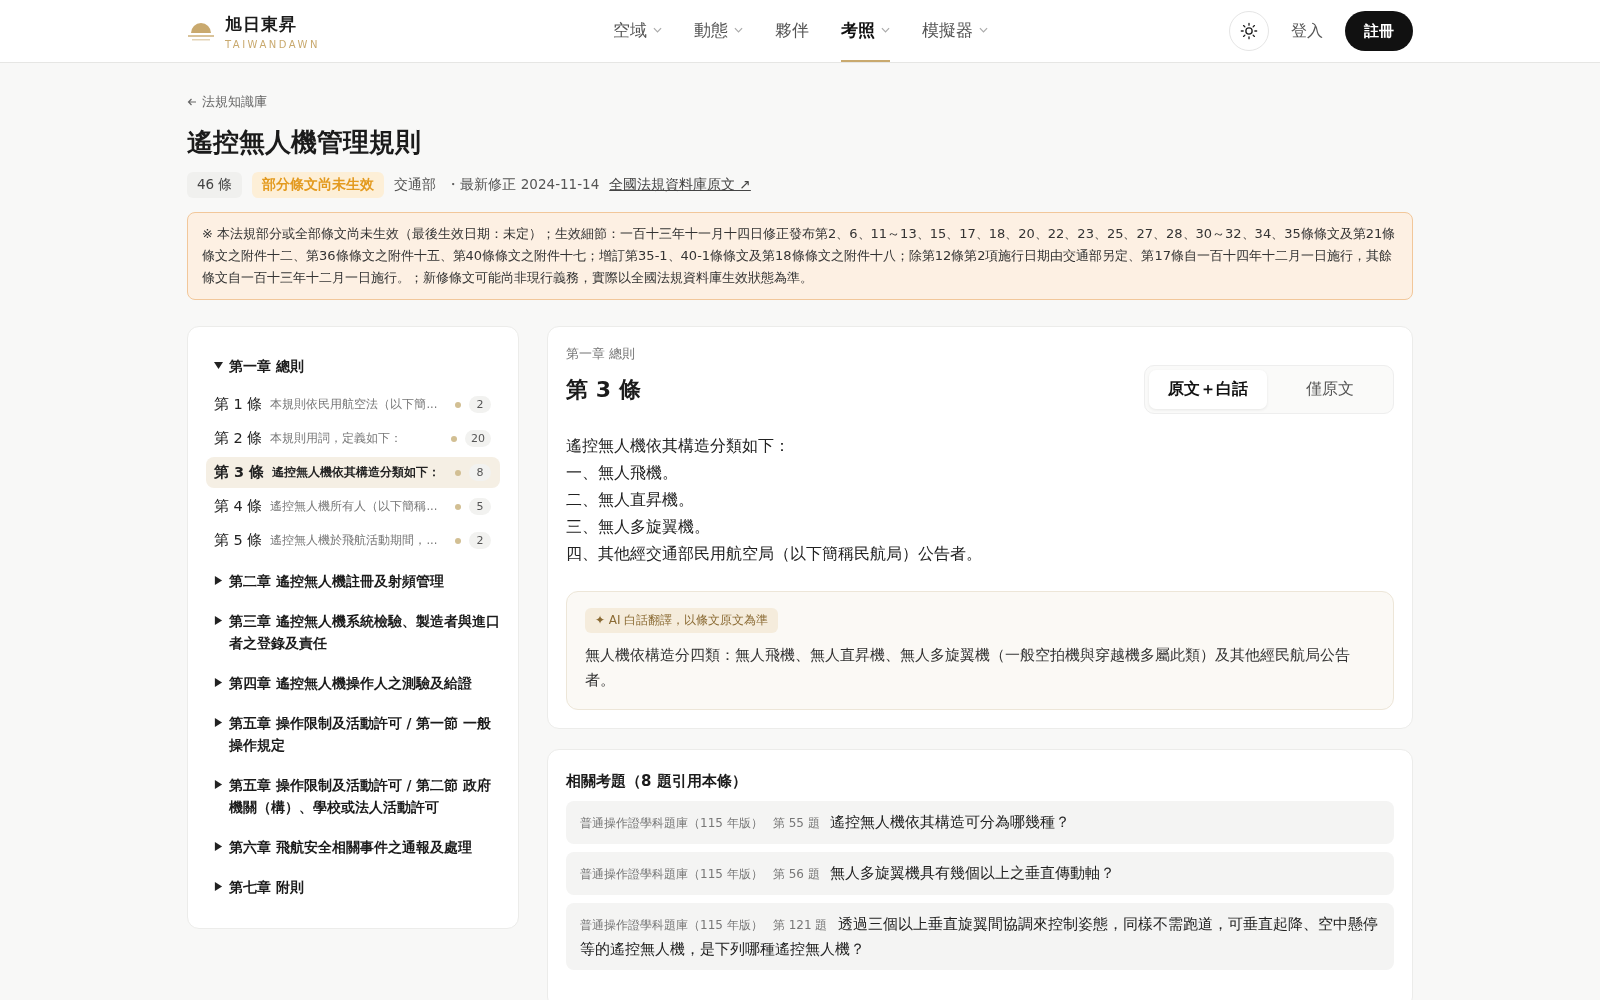  What do you see at coordinates (637, 31) in the screenshot?
I see `nav-link: 空域` at bounding box center [637, 31].